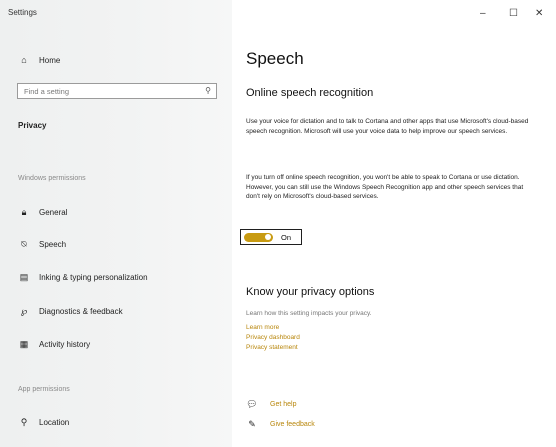  Describe the element at coordinates (513, 14) in the screenshot. I see `maximize-button: ☐` at that location.